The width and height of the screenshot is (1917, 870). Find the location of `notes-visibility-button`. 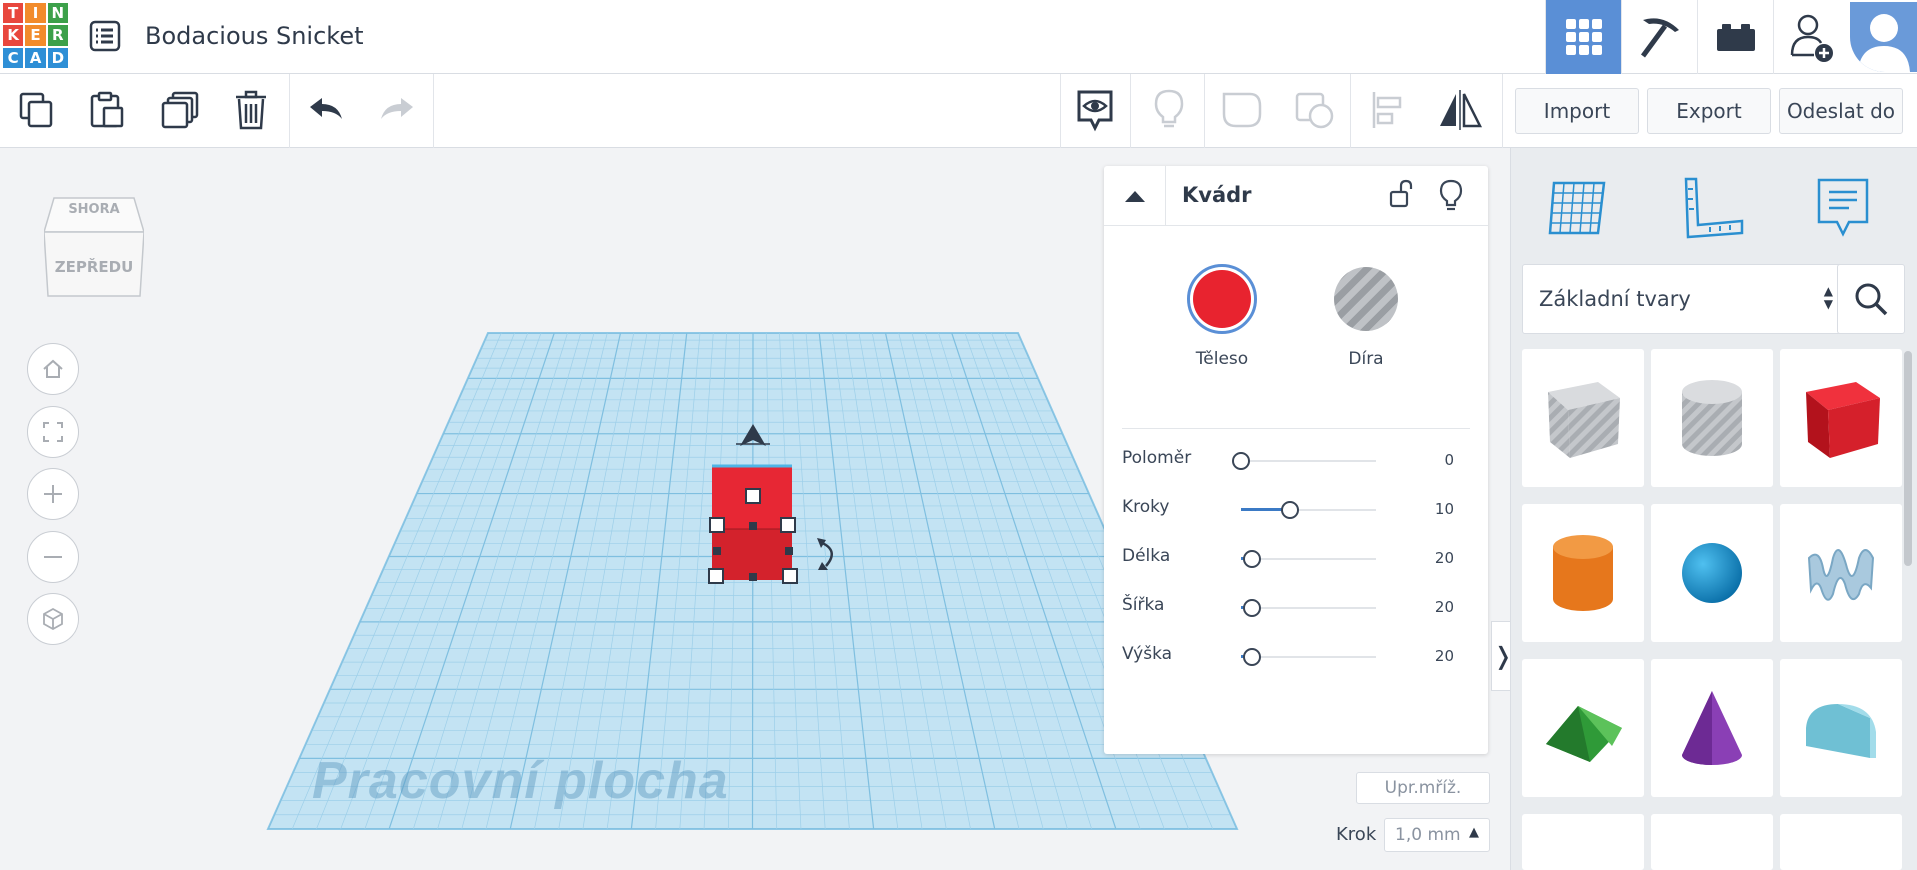

notes-visibility-button is located at coordinates (1095, 110).